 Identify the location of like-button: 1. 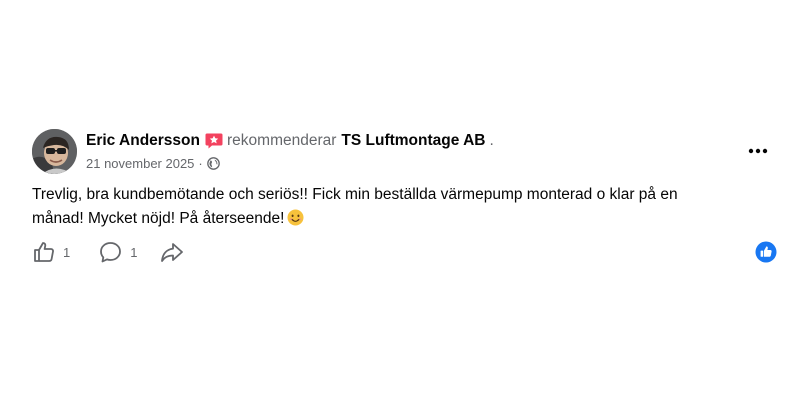
(51, 252).